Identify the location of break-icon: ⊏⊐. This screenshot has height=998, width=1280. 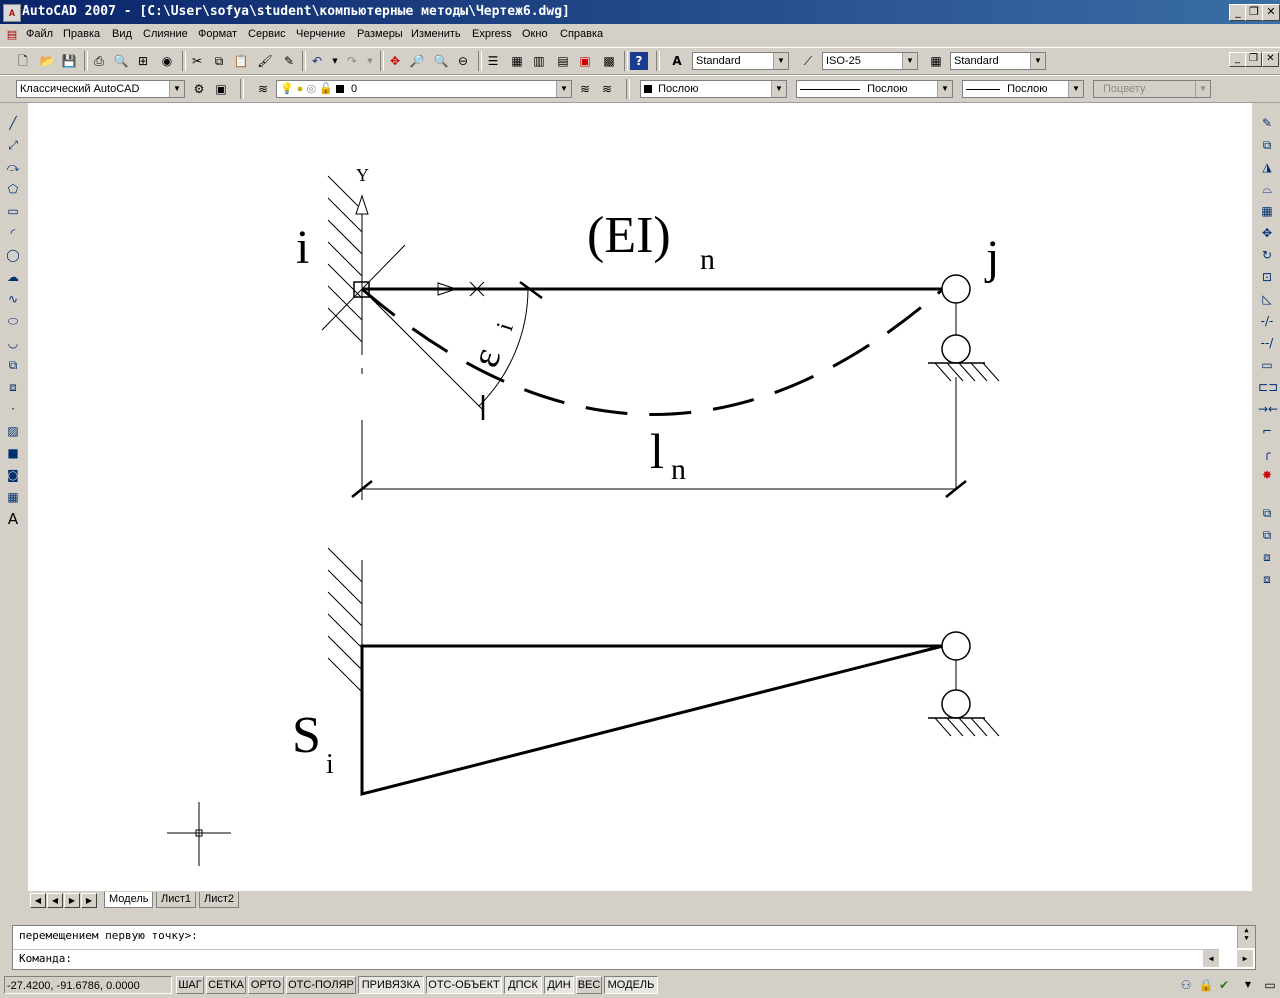
(1268, 387).